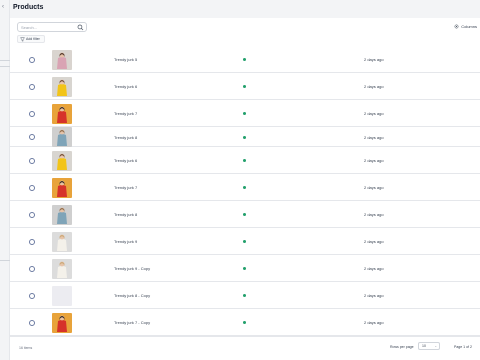 This screenshot has width=480, height=360. I want to click on table-row: Trendy jurk 9 - Copy 2 days ago, so click(245, 268).